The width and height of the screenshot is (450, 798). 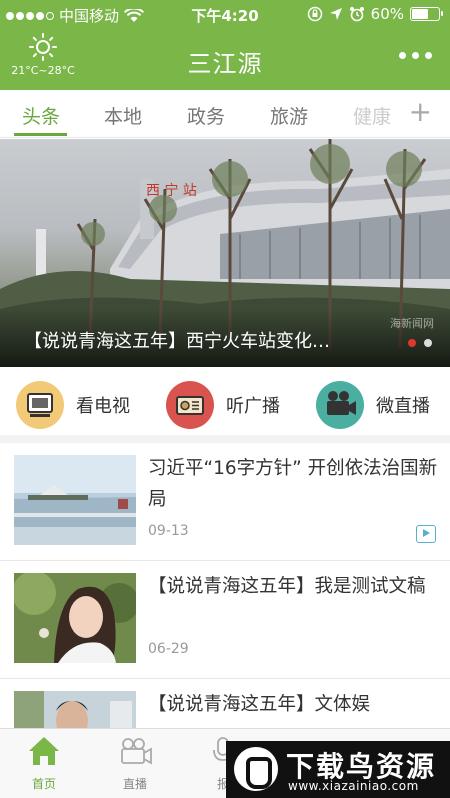 I want to click on carousel-dots, so click(x=420, y=343).